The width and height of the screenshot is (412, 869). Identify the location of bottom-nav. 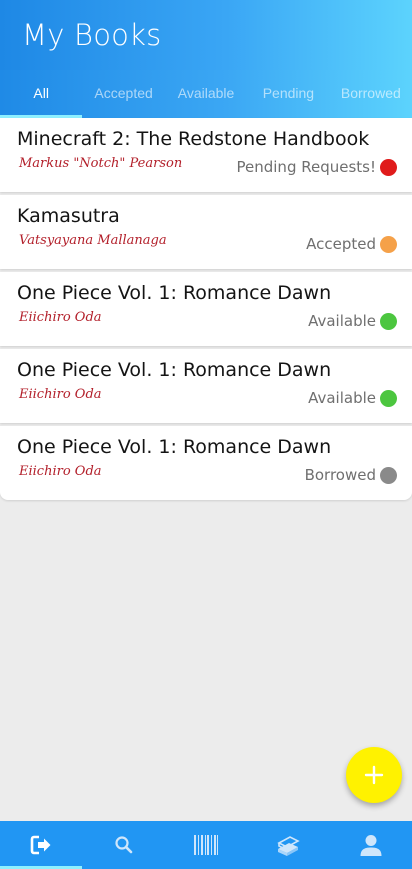
(206, 845).